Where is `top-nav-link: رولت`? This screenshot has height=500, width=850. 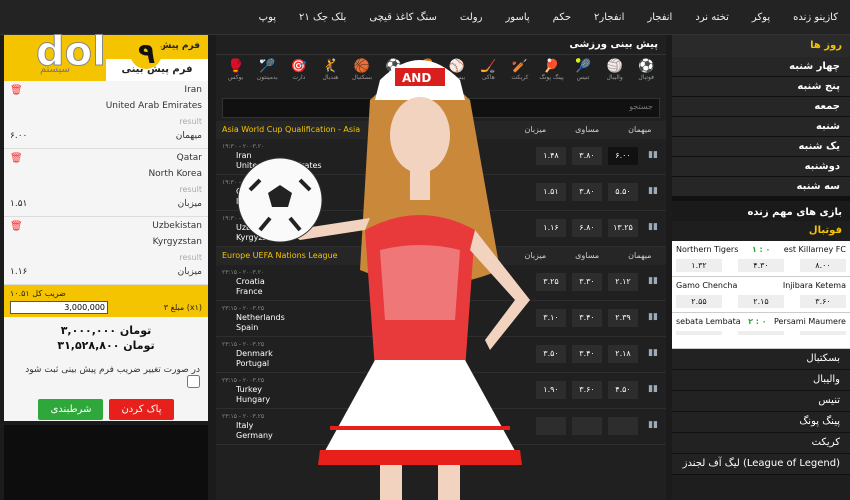
top-nav-link: رولت is located at coordinates (471, 17).